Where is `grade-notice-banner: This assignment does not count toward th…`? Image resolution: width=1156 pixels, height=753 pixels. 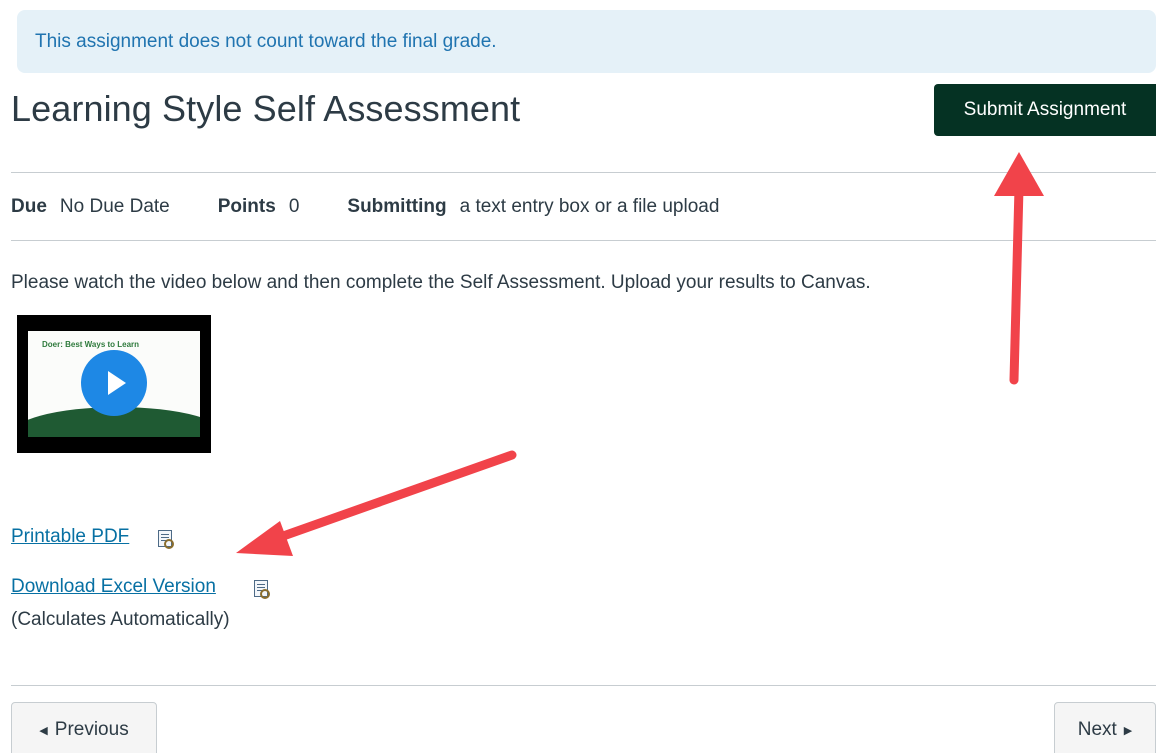 grade-notice-banner: This assignment does not count toward th… is located at coordinates (586, 41).